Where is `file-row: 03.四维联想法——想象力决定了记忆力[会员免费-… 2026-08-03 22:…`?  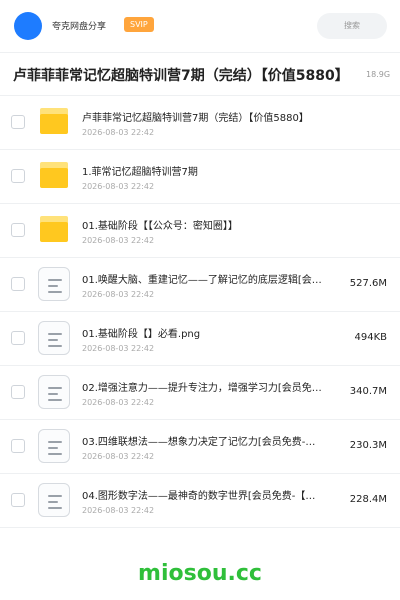 file-row: 03.四维联想法——想象力决定了记忆力[会员免费-… 2026-08-03 22:… is located at coordinates (200, 447).